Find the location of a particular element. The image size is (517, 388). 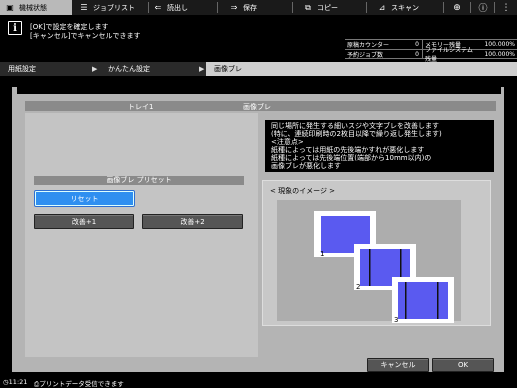

sheet-number: 1 is located at coordinates (322, 254).